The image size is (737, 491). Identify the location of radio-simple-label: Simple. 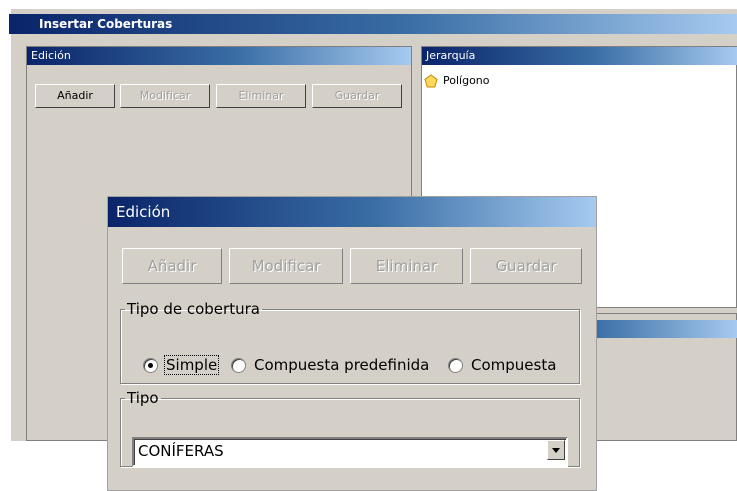
(191, 365).